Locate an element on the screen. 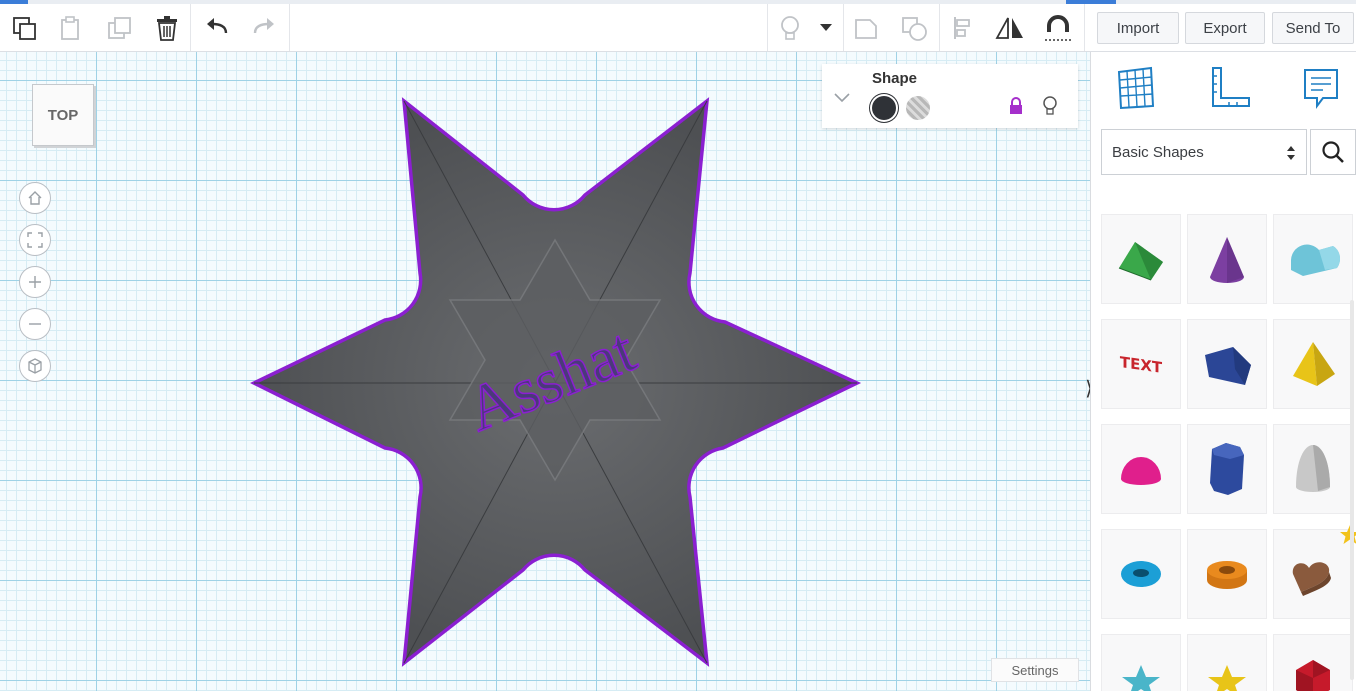  shape-tile-star-yellow is located at coordinates (1227, 662).